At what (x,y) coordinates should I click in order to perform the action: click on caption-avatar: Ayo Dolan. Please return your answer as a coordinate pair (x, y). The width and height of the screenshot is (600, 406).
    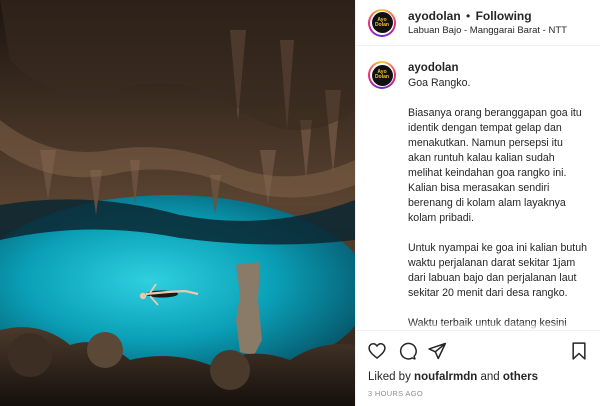
    Looking at the image, I should click on (382, 75).